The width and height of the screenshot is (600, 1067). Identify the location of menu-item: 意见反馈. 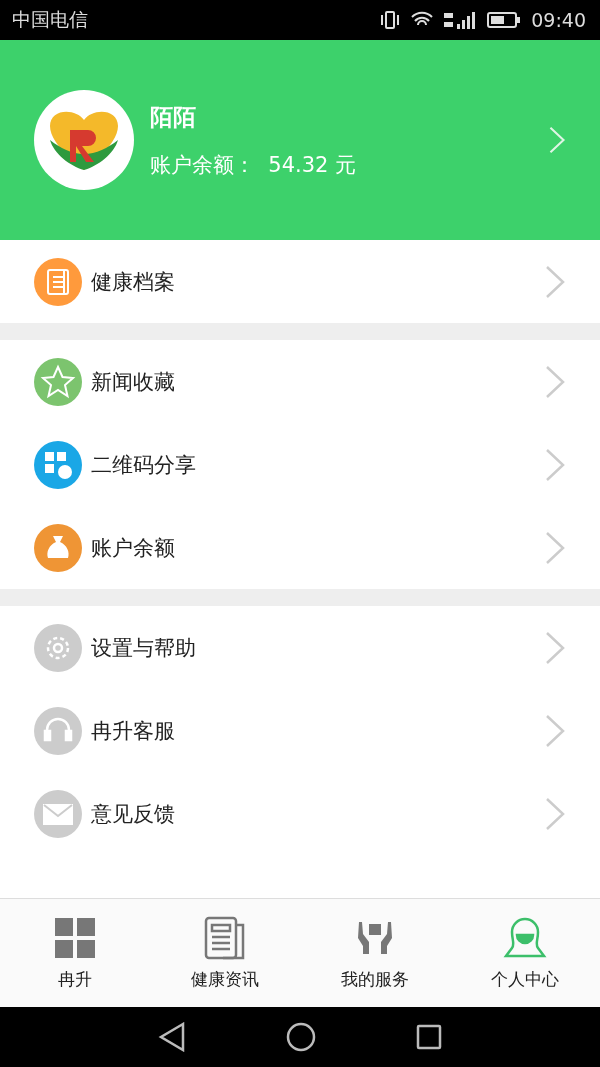
(300, 813).